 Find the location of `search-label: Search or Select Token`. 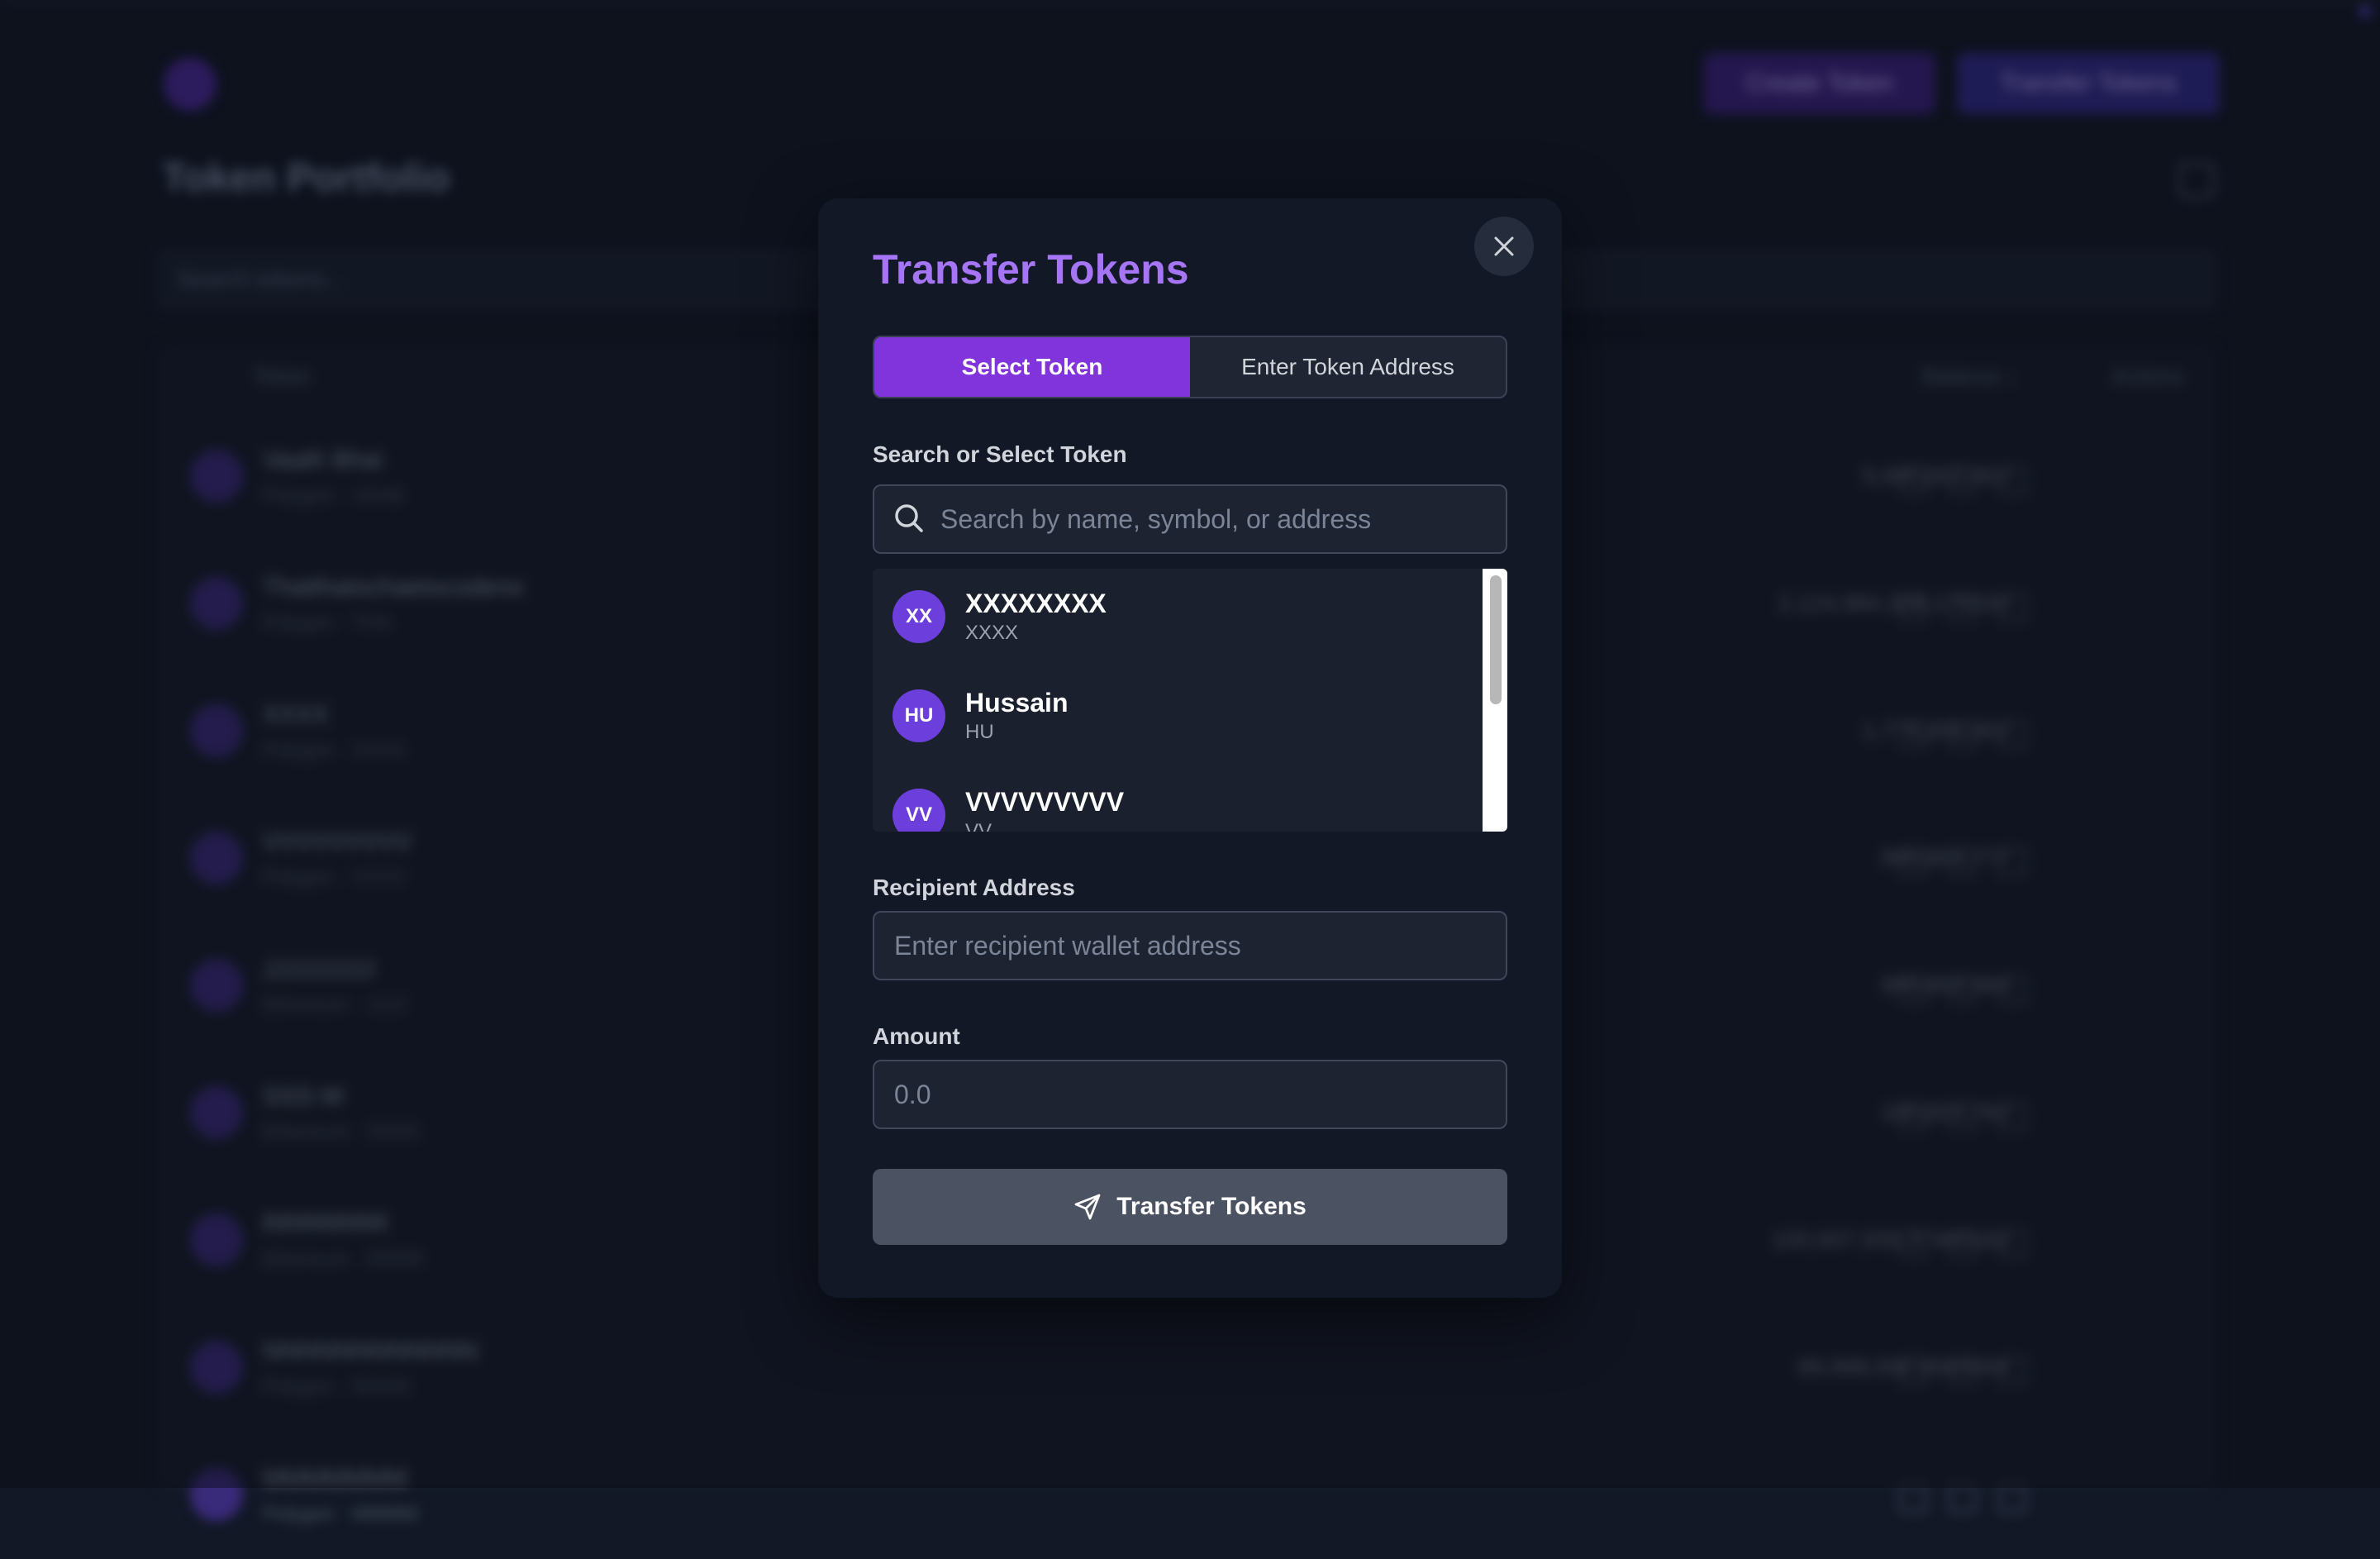

search-label: Search or Select Token is located at coordinates (1000, 454).